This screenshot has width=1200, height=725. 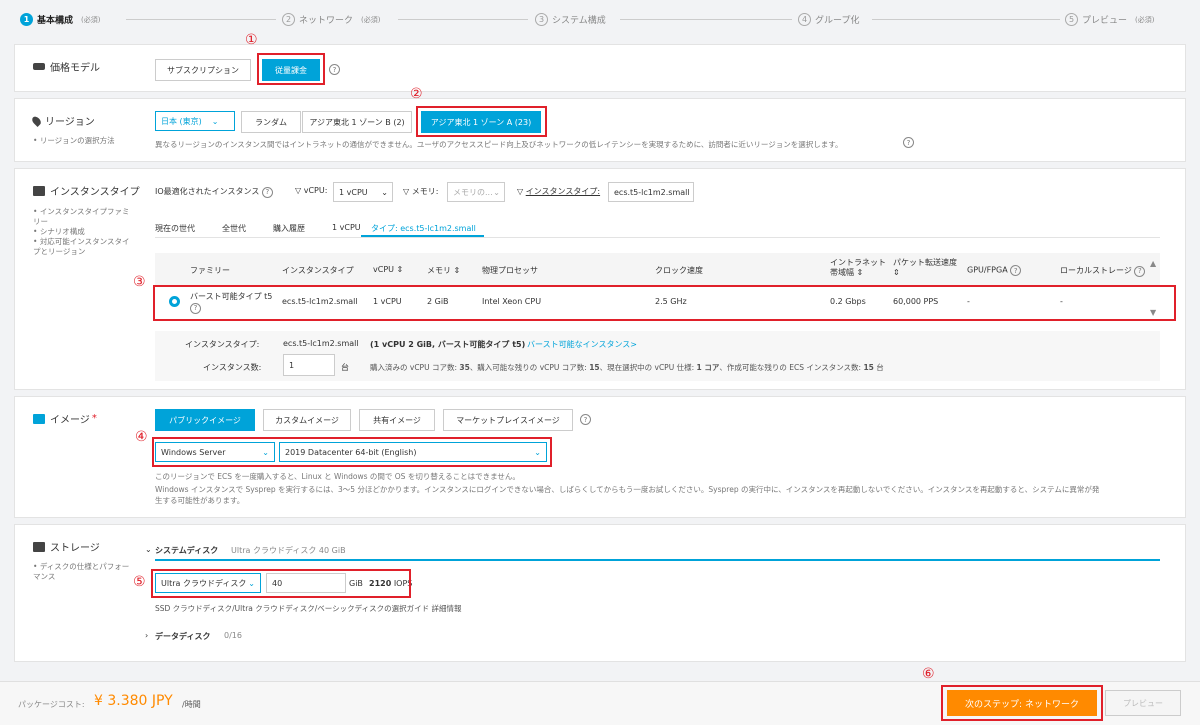 What do you see at coordinates (858, 262) in the screenshot?
I see `col-bandwidth-text1: イントラネット` at bounding box center [858, 262].